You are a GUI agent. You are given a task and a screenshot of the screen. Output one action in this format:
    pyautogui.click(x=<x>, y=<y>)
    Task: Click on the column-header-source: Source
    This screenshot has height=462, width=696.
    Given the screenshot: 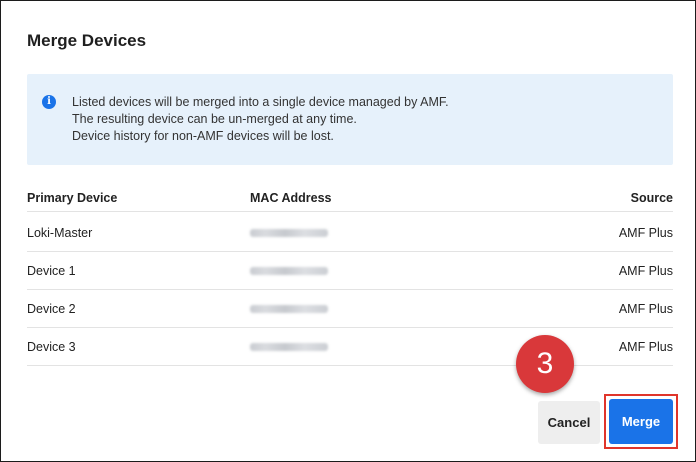 What is the action you would take?
    pyautogui.click(x=651, y=198)
    